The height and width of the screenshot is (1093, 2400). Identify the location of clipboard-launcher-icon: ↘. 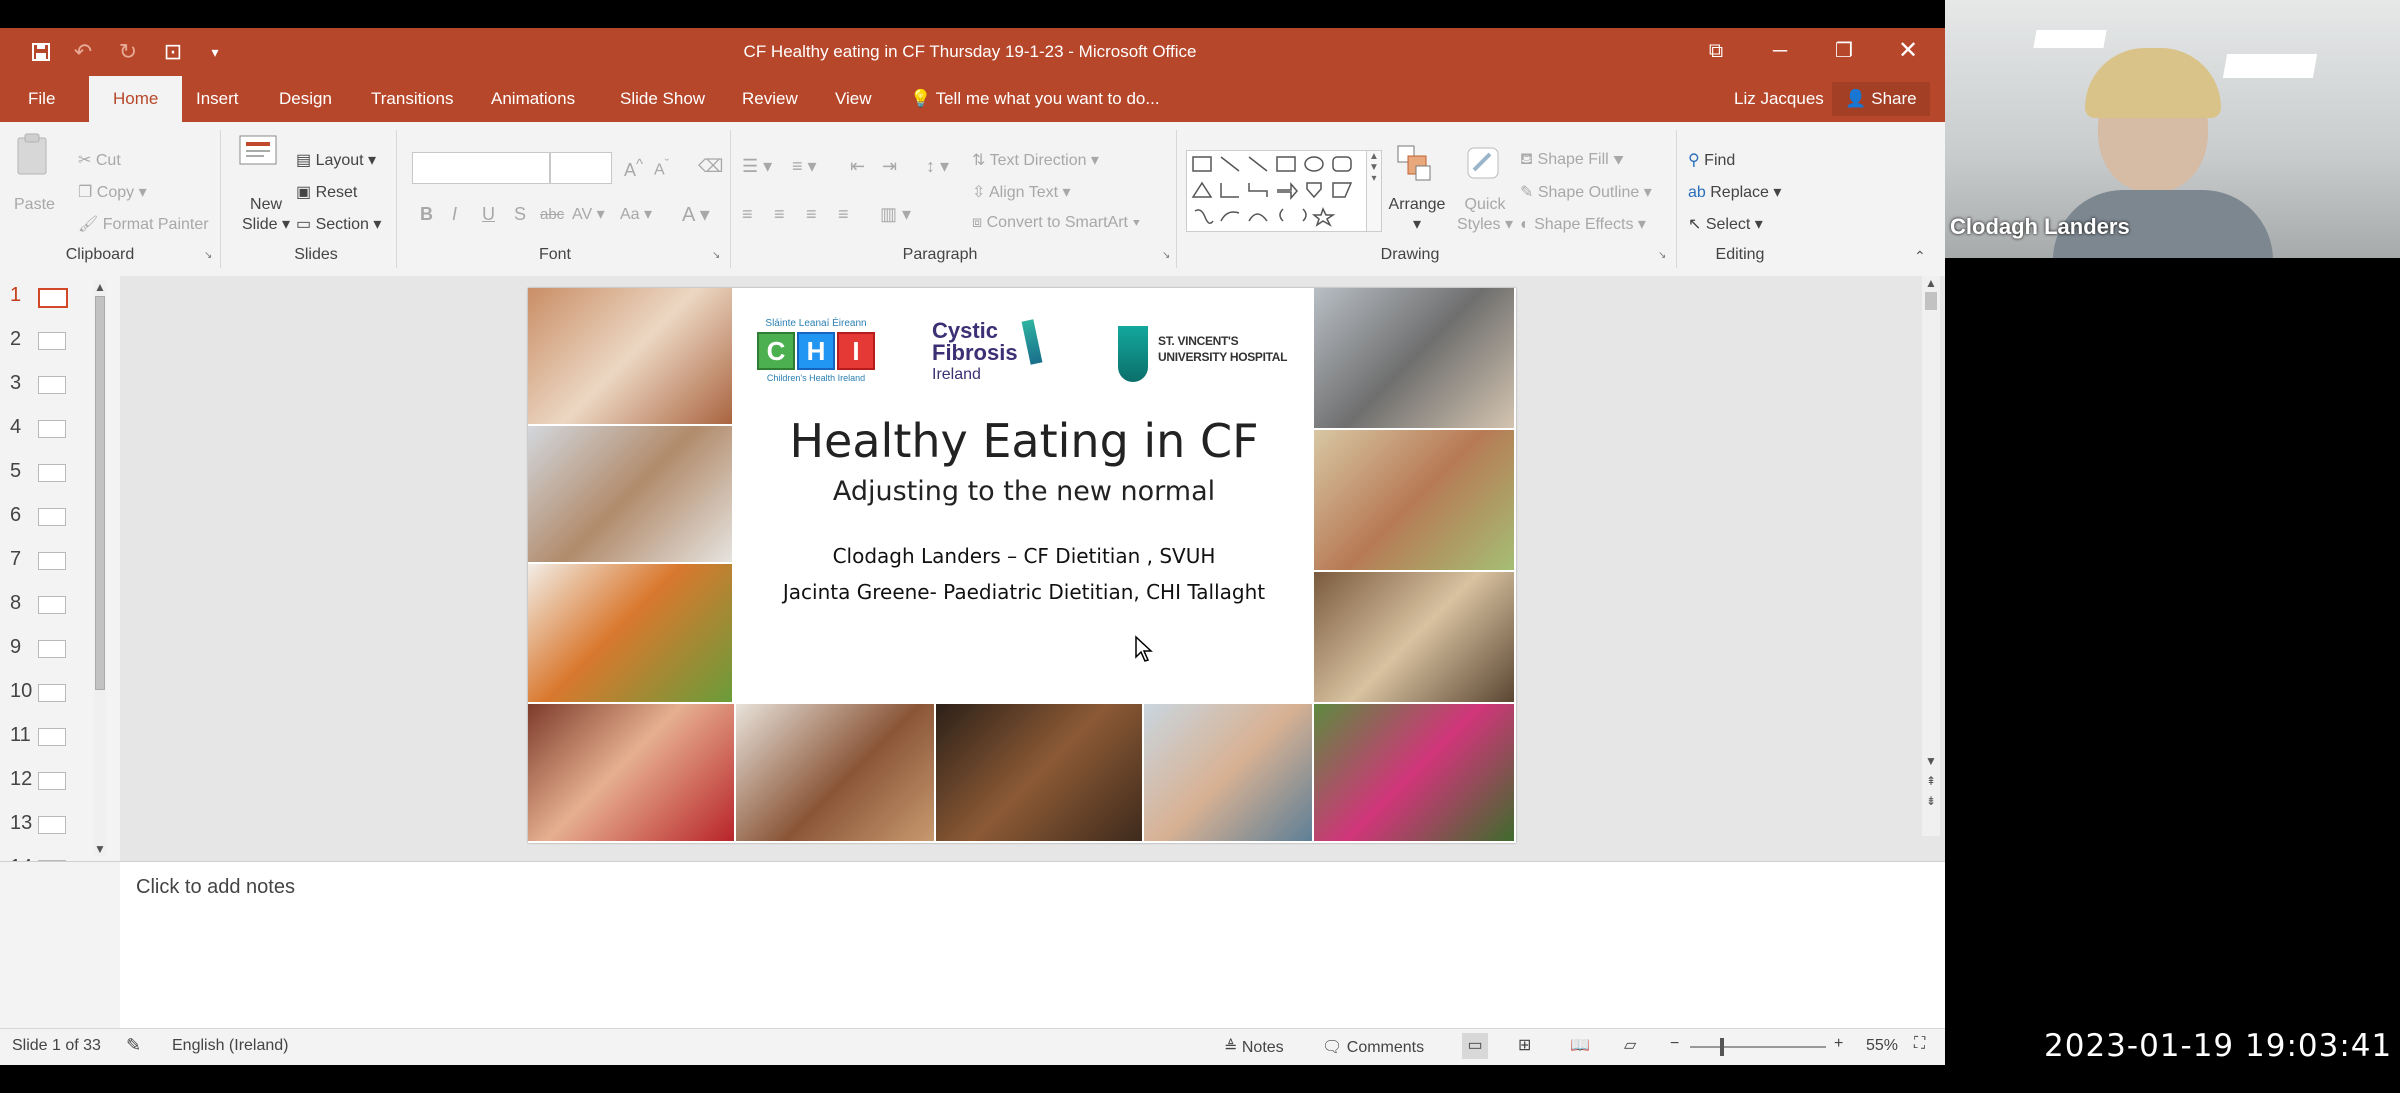
(208, 255).